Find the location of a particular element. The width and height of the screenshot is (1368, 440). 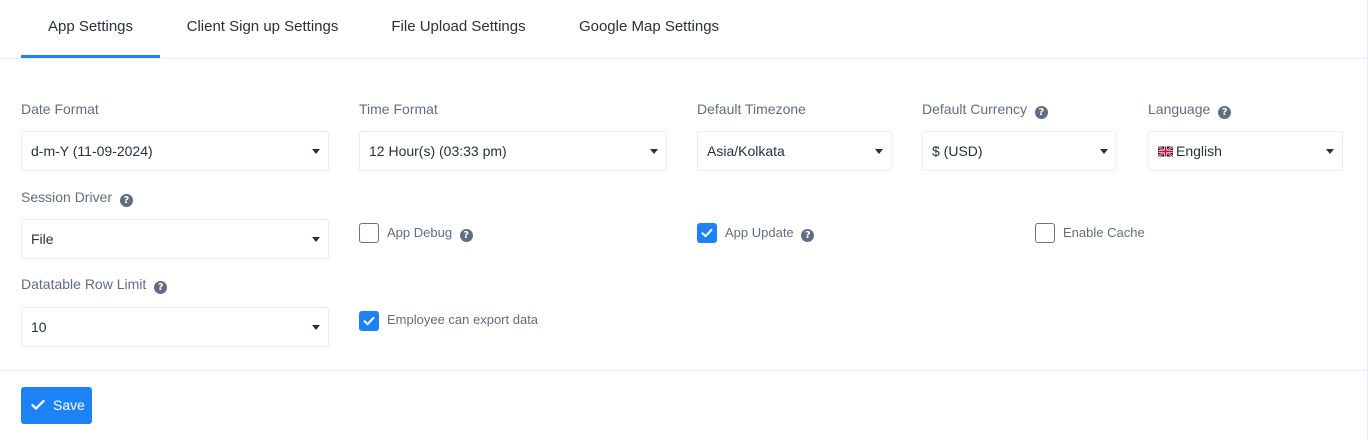

save-button: Save is located at coordinates (56, 405).